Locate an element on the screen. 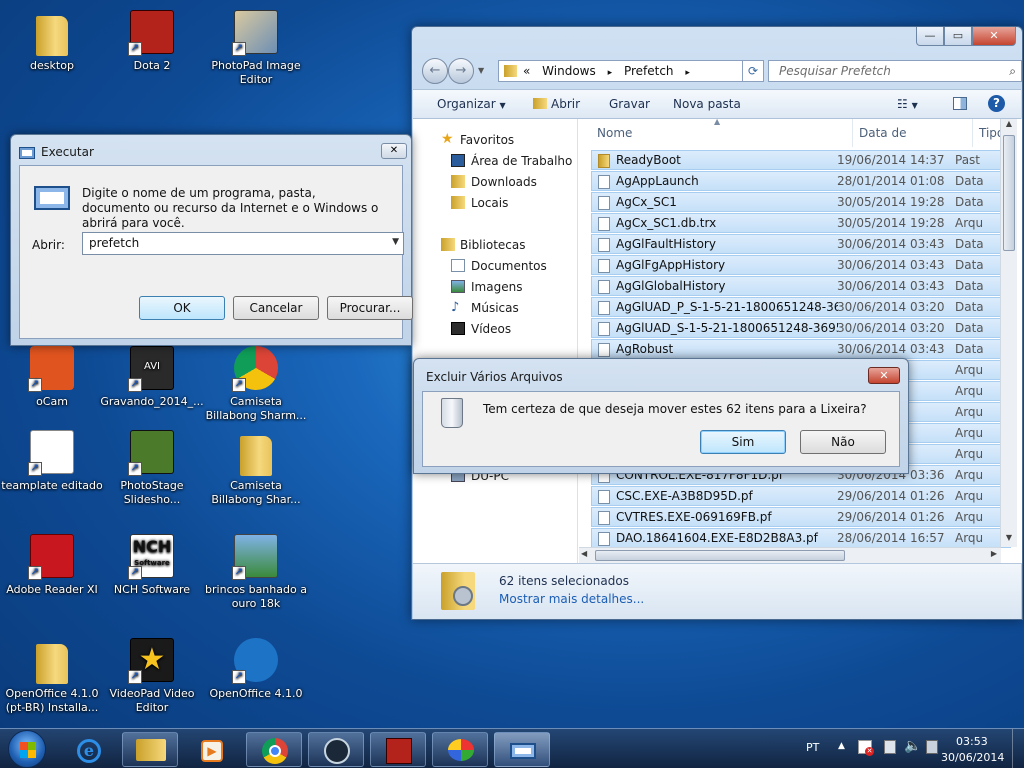 The width and height of the screenshot is (1024, 768). desktop-icon-item: ↗ brincos banhado a ouro 18k is located at coordinates (256, 571).